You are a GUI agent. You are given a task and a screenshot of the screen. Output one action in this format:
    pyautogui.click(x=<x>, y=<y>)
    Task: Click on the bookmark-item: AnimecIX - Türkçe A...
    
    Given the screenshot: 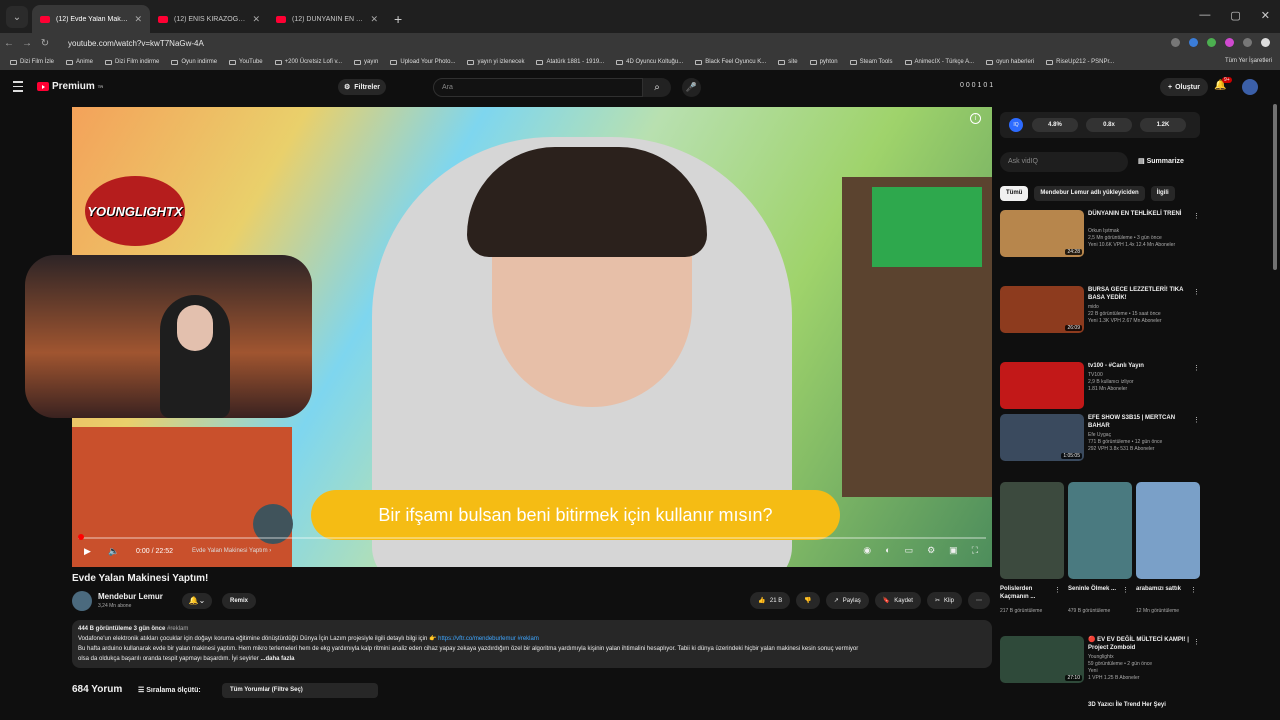 What is the action you would take?
    pyautogui.click(x=939, y=62)
    